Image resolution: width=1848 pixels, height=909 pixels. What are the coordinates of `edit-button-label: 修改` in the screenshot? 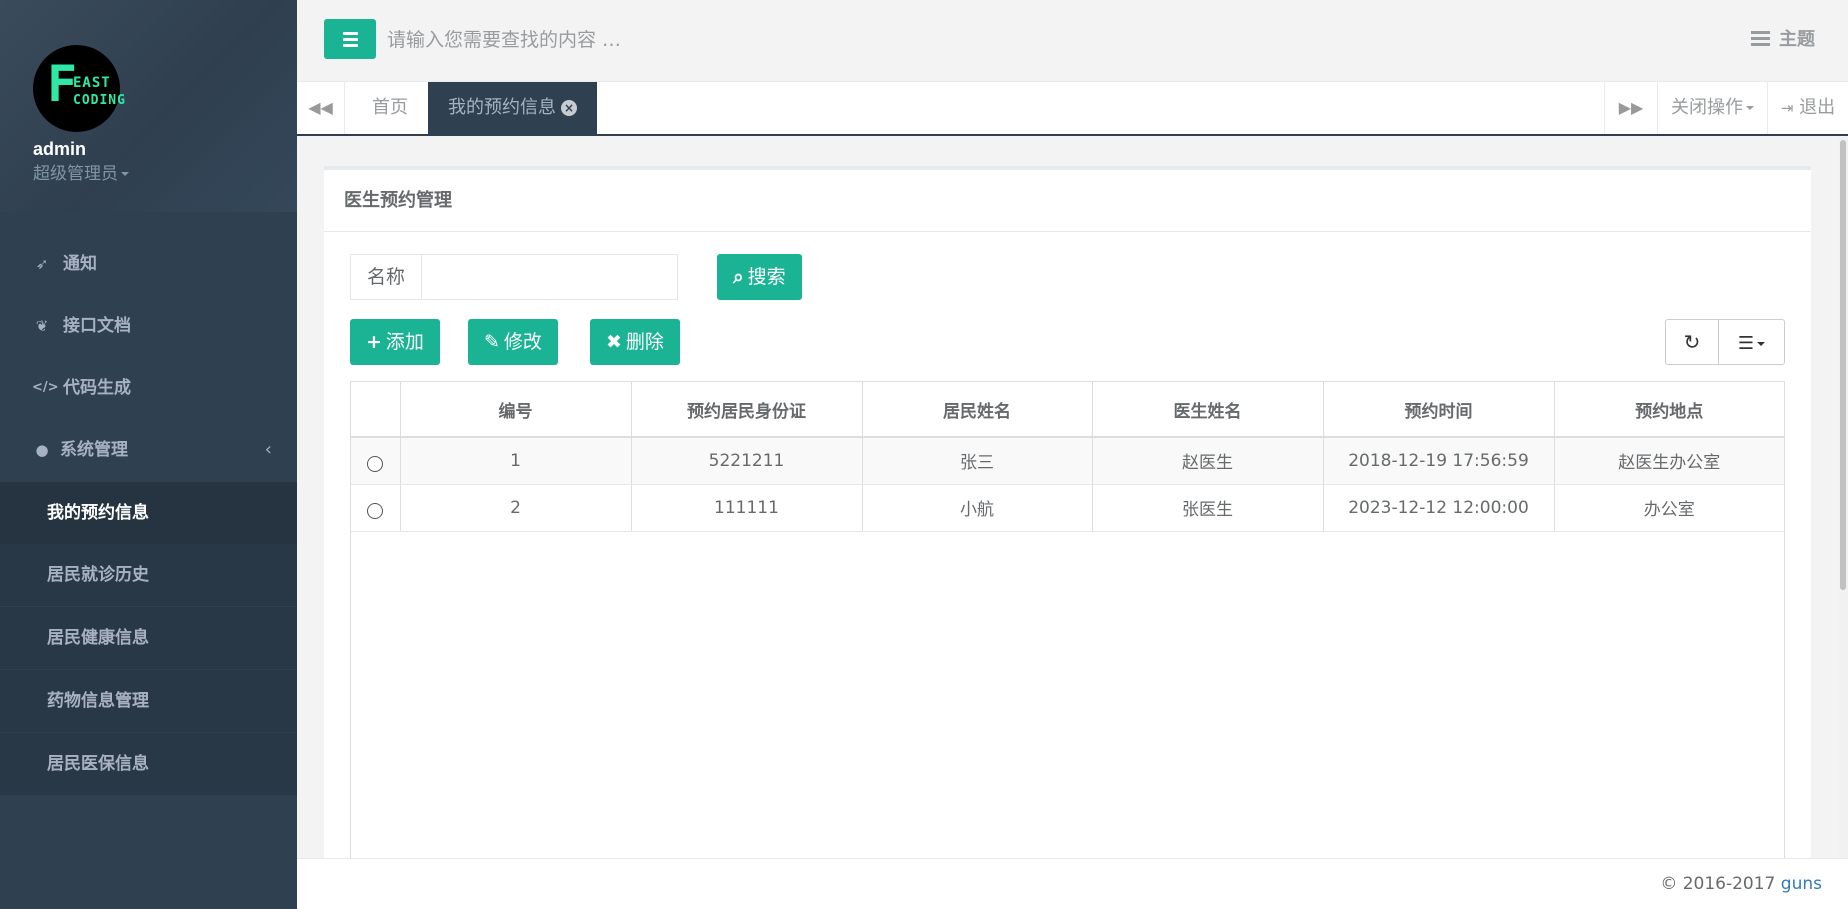 It's located at (522, 342).